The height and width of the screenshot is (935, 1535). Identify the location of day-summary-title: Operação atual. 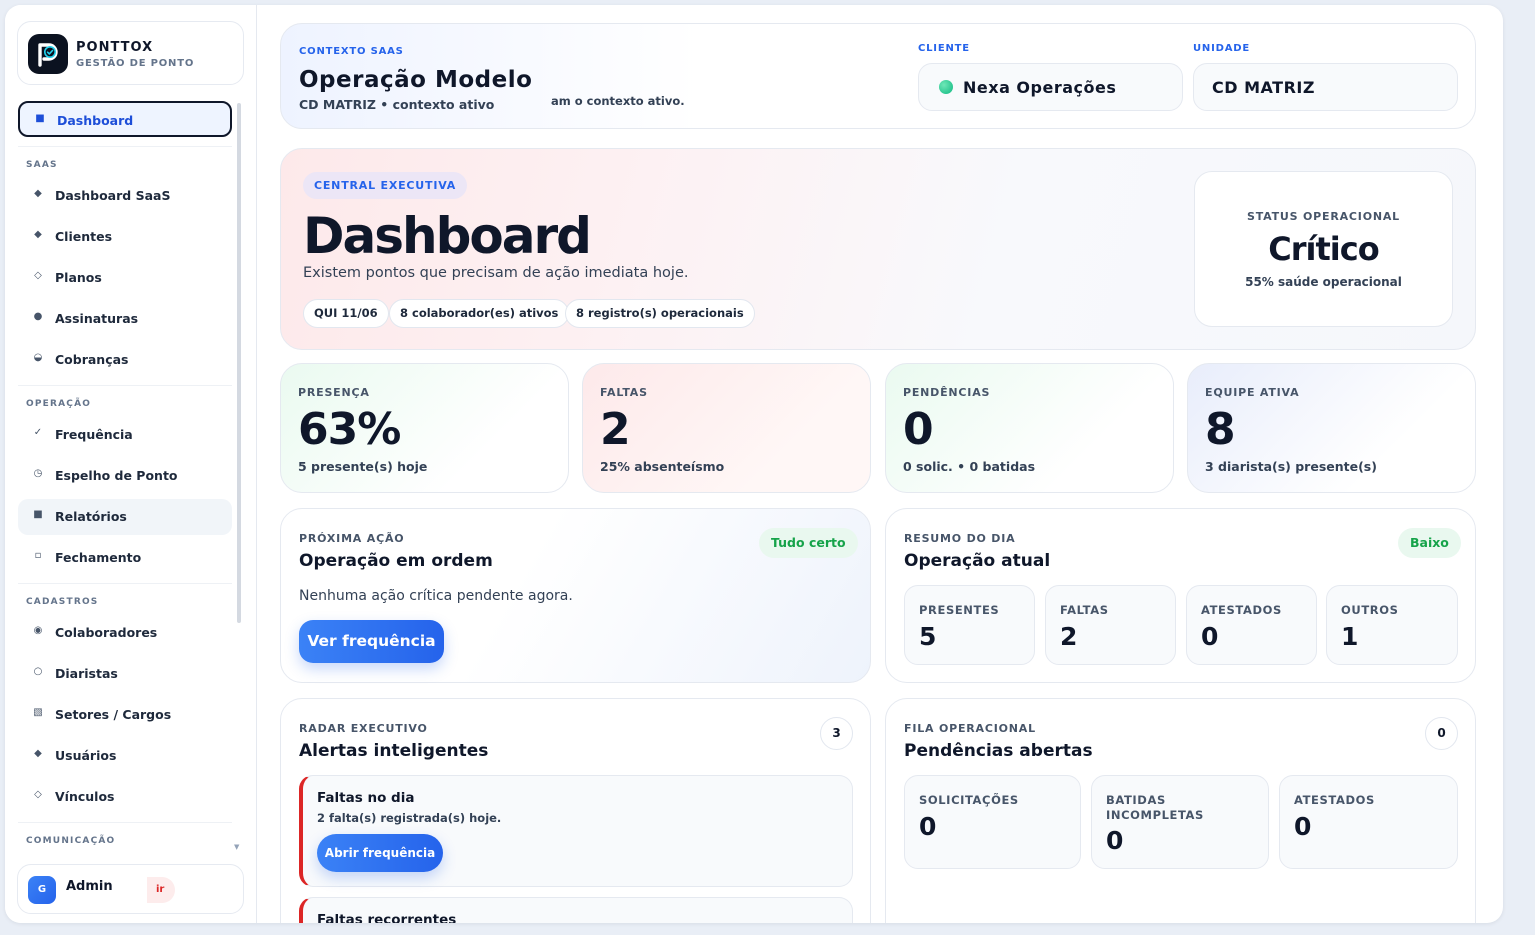
(977, 561).